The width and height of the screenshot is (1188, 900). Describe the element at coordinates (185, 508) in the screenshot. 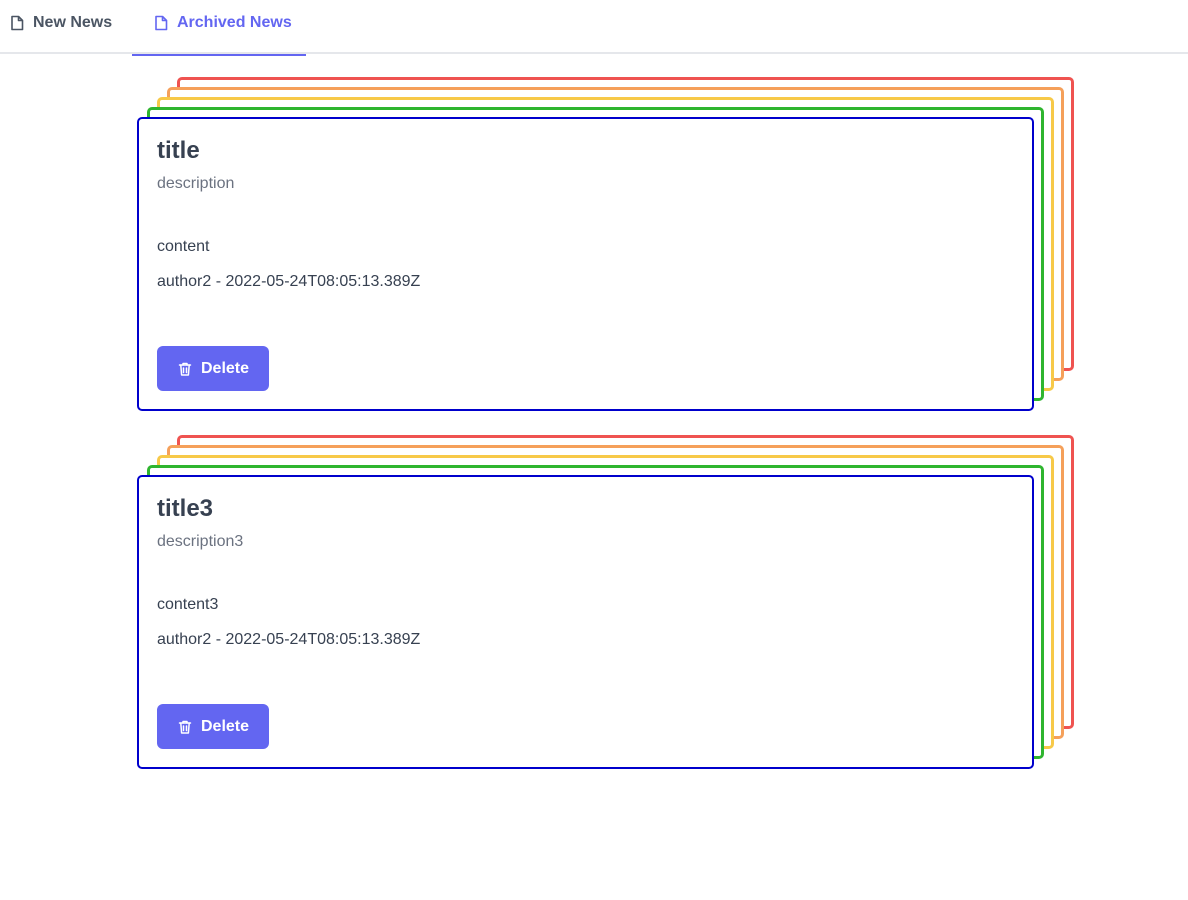

I see `news-title: title3` at that location.